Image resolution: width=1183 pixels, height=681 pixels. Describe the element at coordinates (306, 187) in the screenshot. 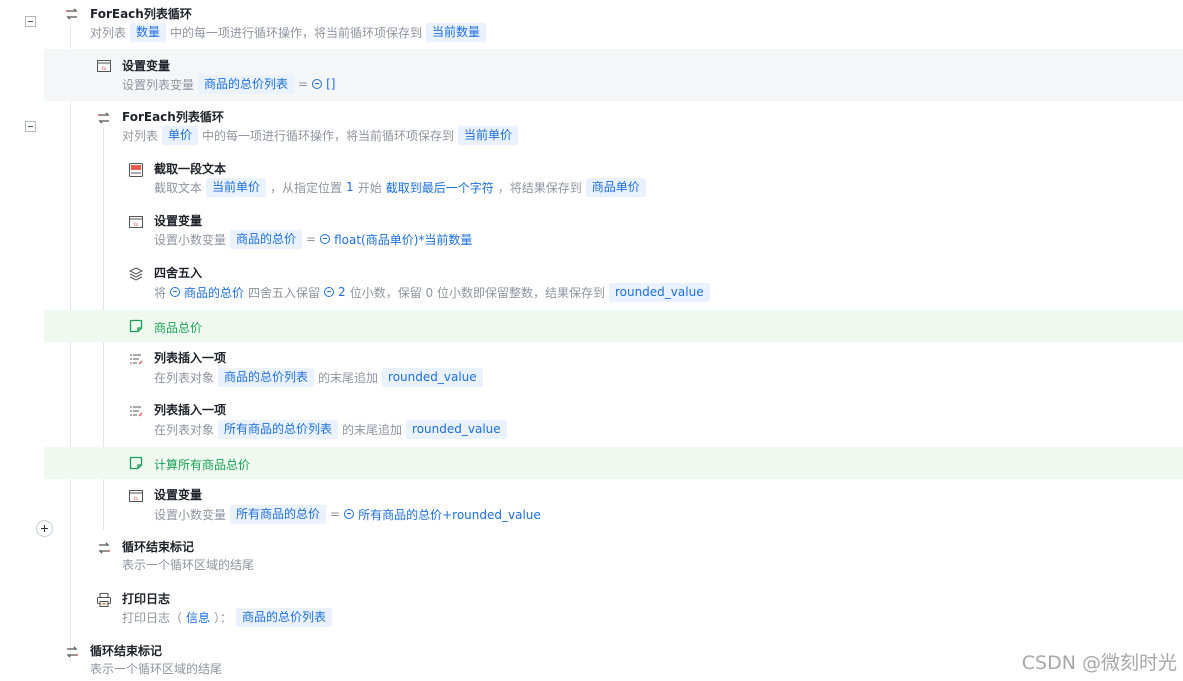

I see `desc-text: ，从指定位置` at that location.